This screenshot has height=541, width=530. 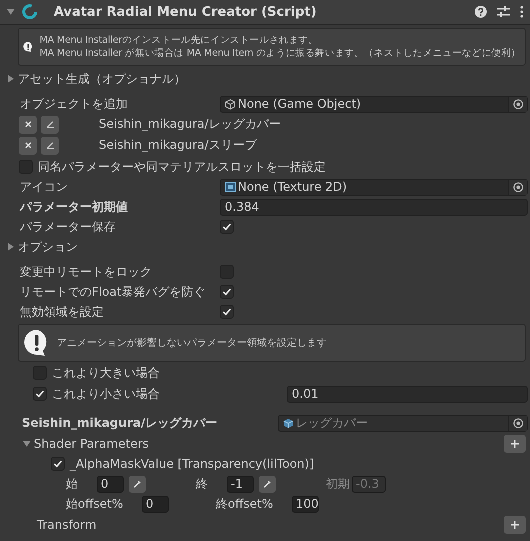 What do you see at coordinates (95, 504) in the screenshot?
I see `field-label: 始offset%` at bounding box center [95, 504].